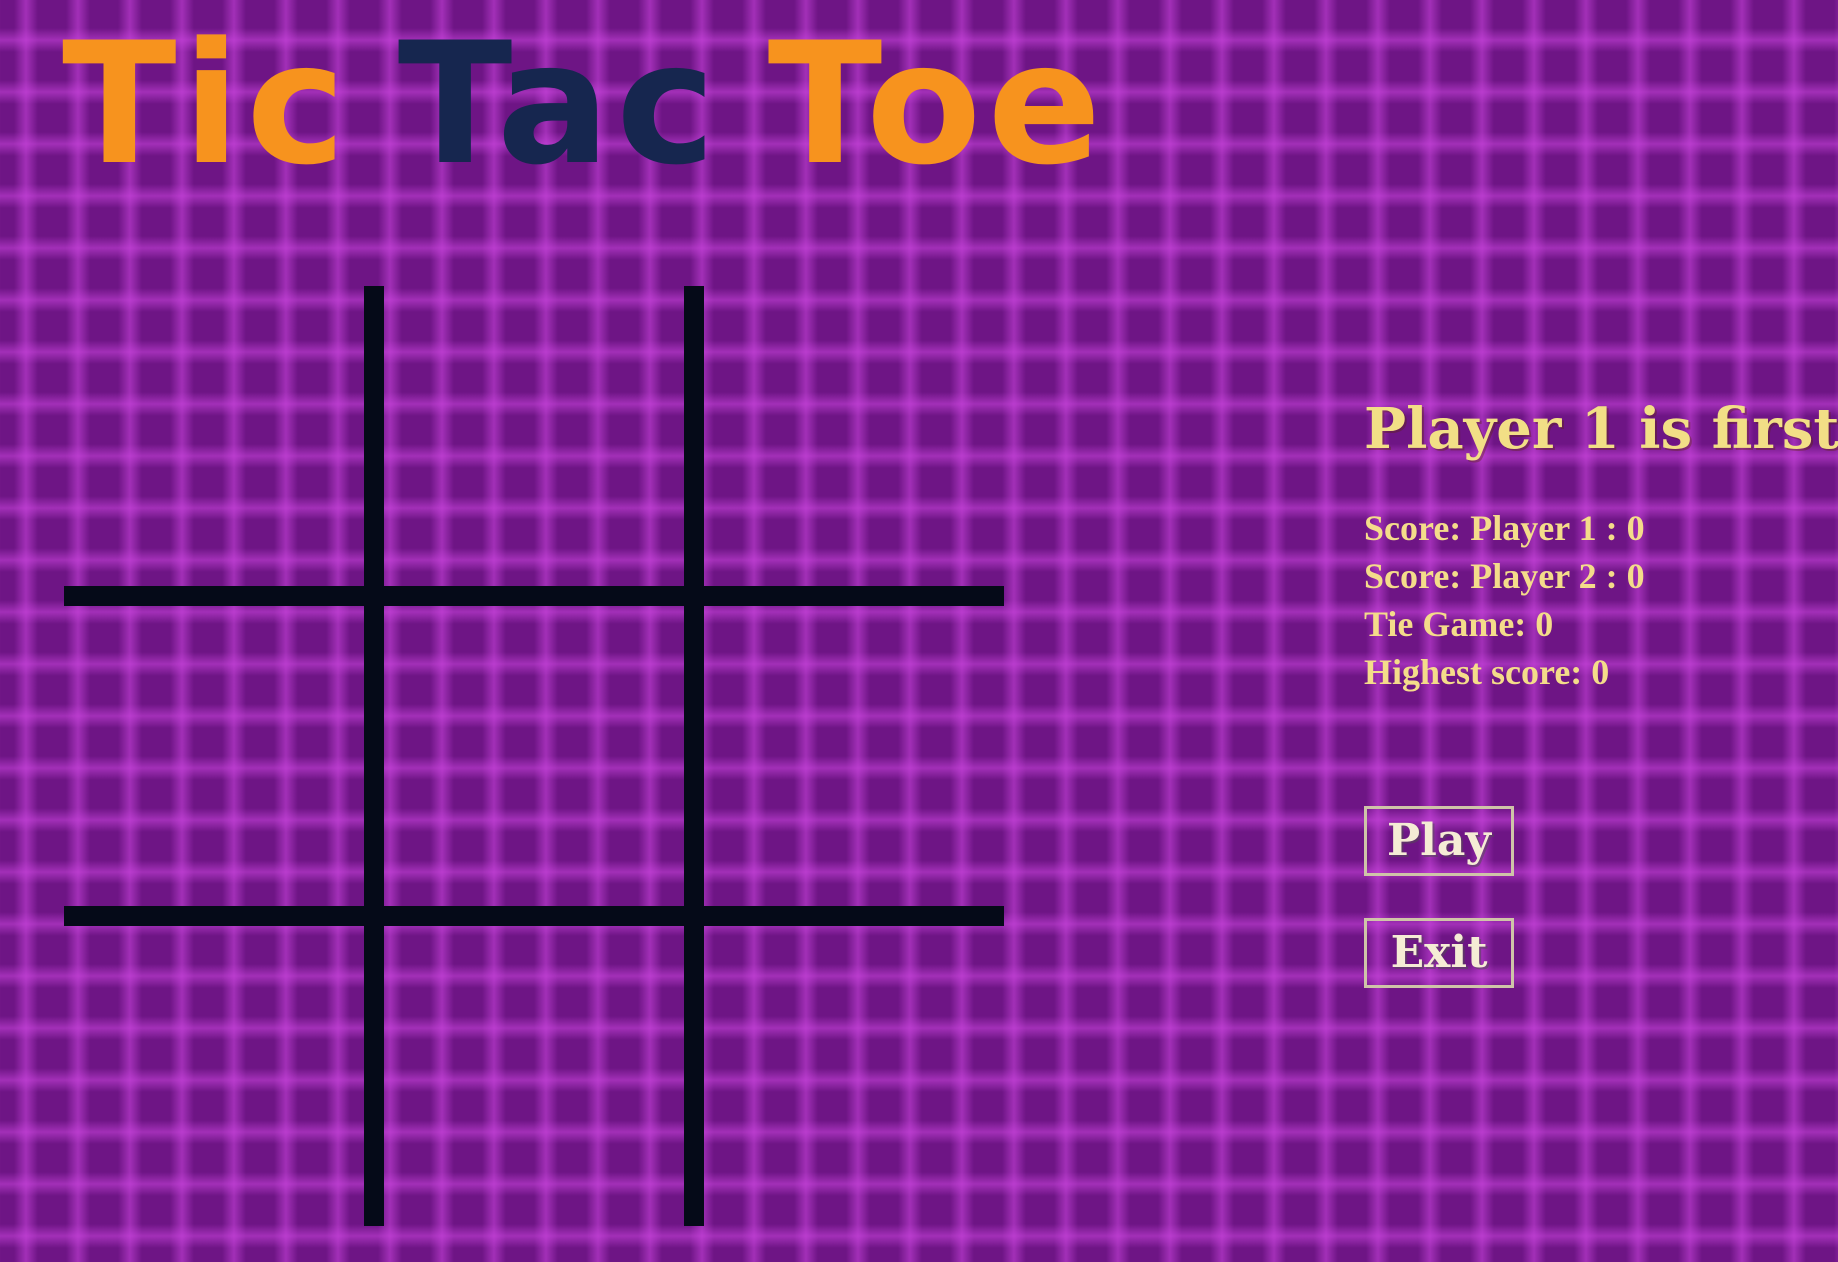  I want to click on game-title: Tic Tac Toe, so click(584, 104).